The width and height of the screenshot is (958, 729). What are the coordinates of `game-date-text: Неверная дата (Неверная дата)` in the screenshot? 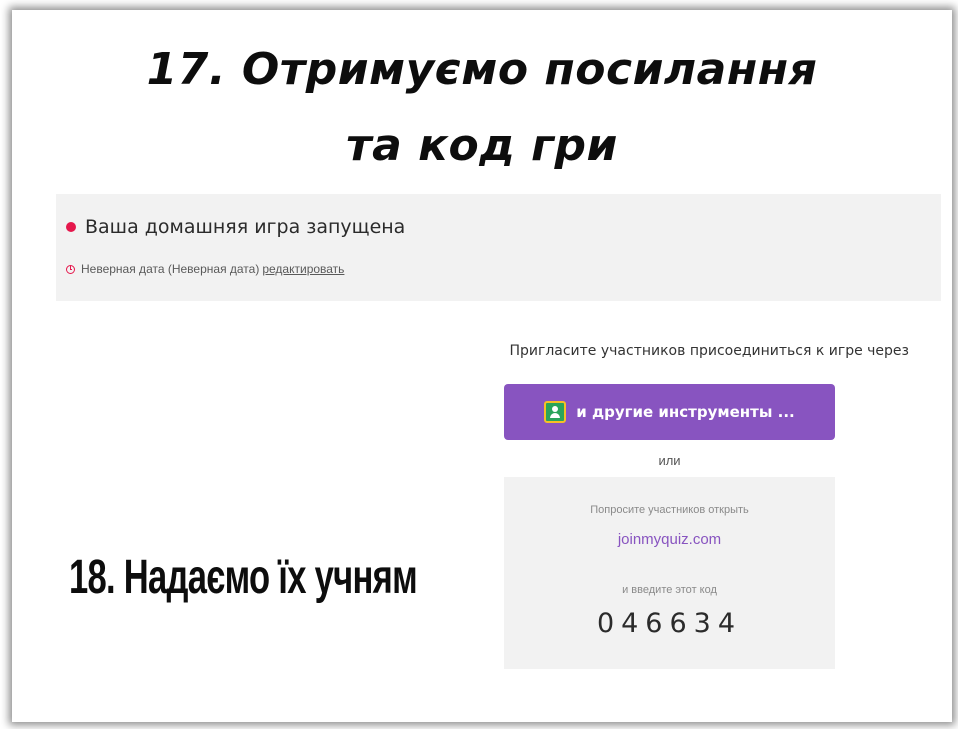 It's located at (170, 269).